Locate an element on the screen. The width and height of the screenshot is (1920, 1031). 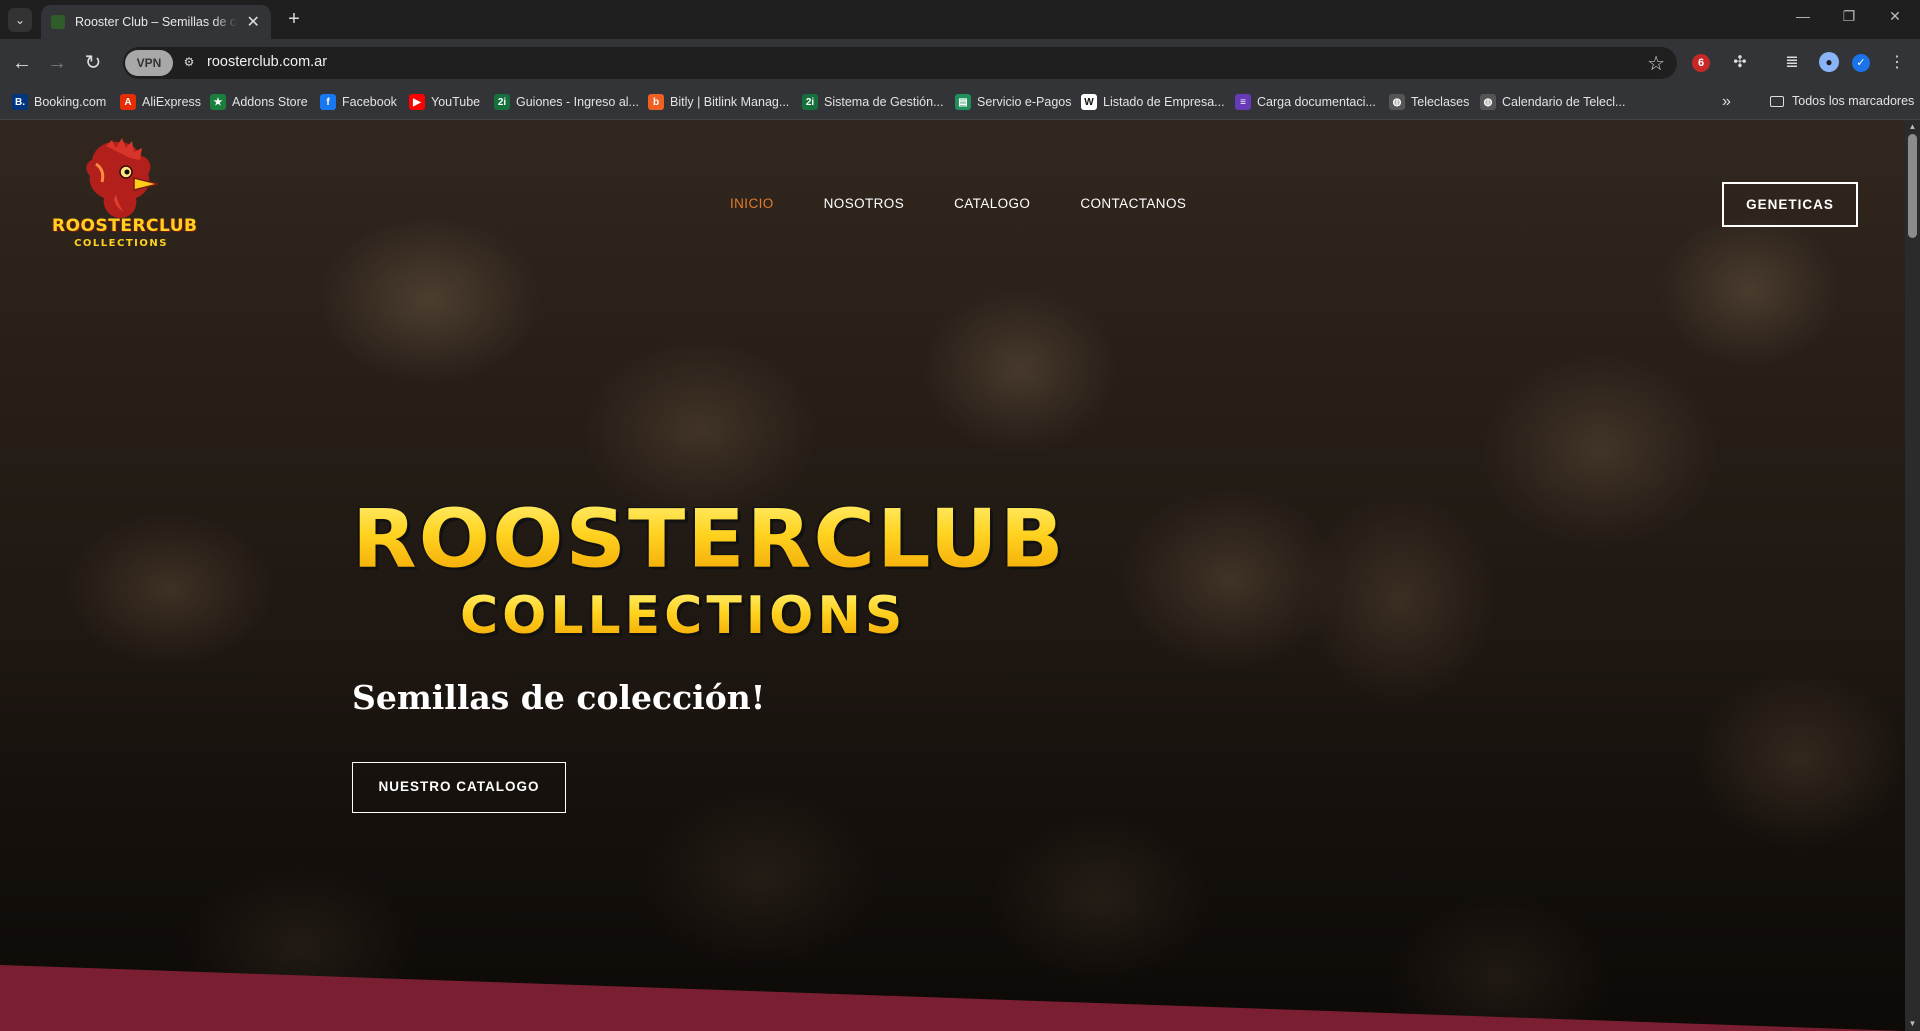
guiones-icon: 2i is located at coordinates (502, 102).